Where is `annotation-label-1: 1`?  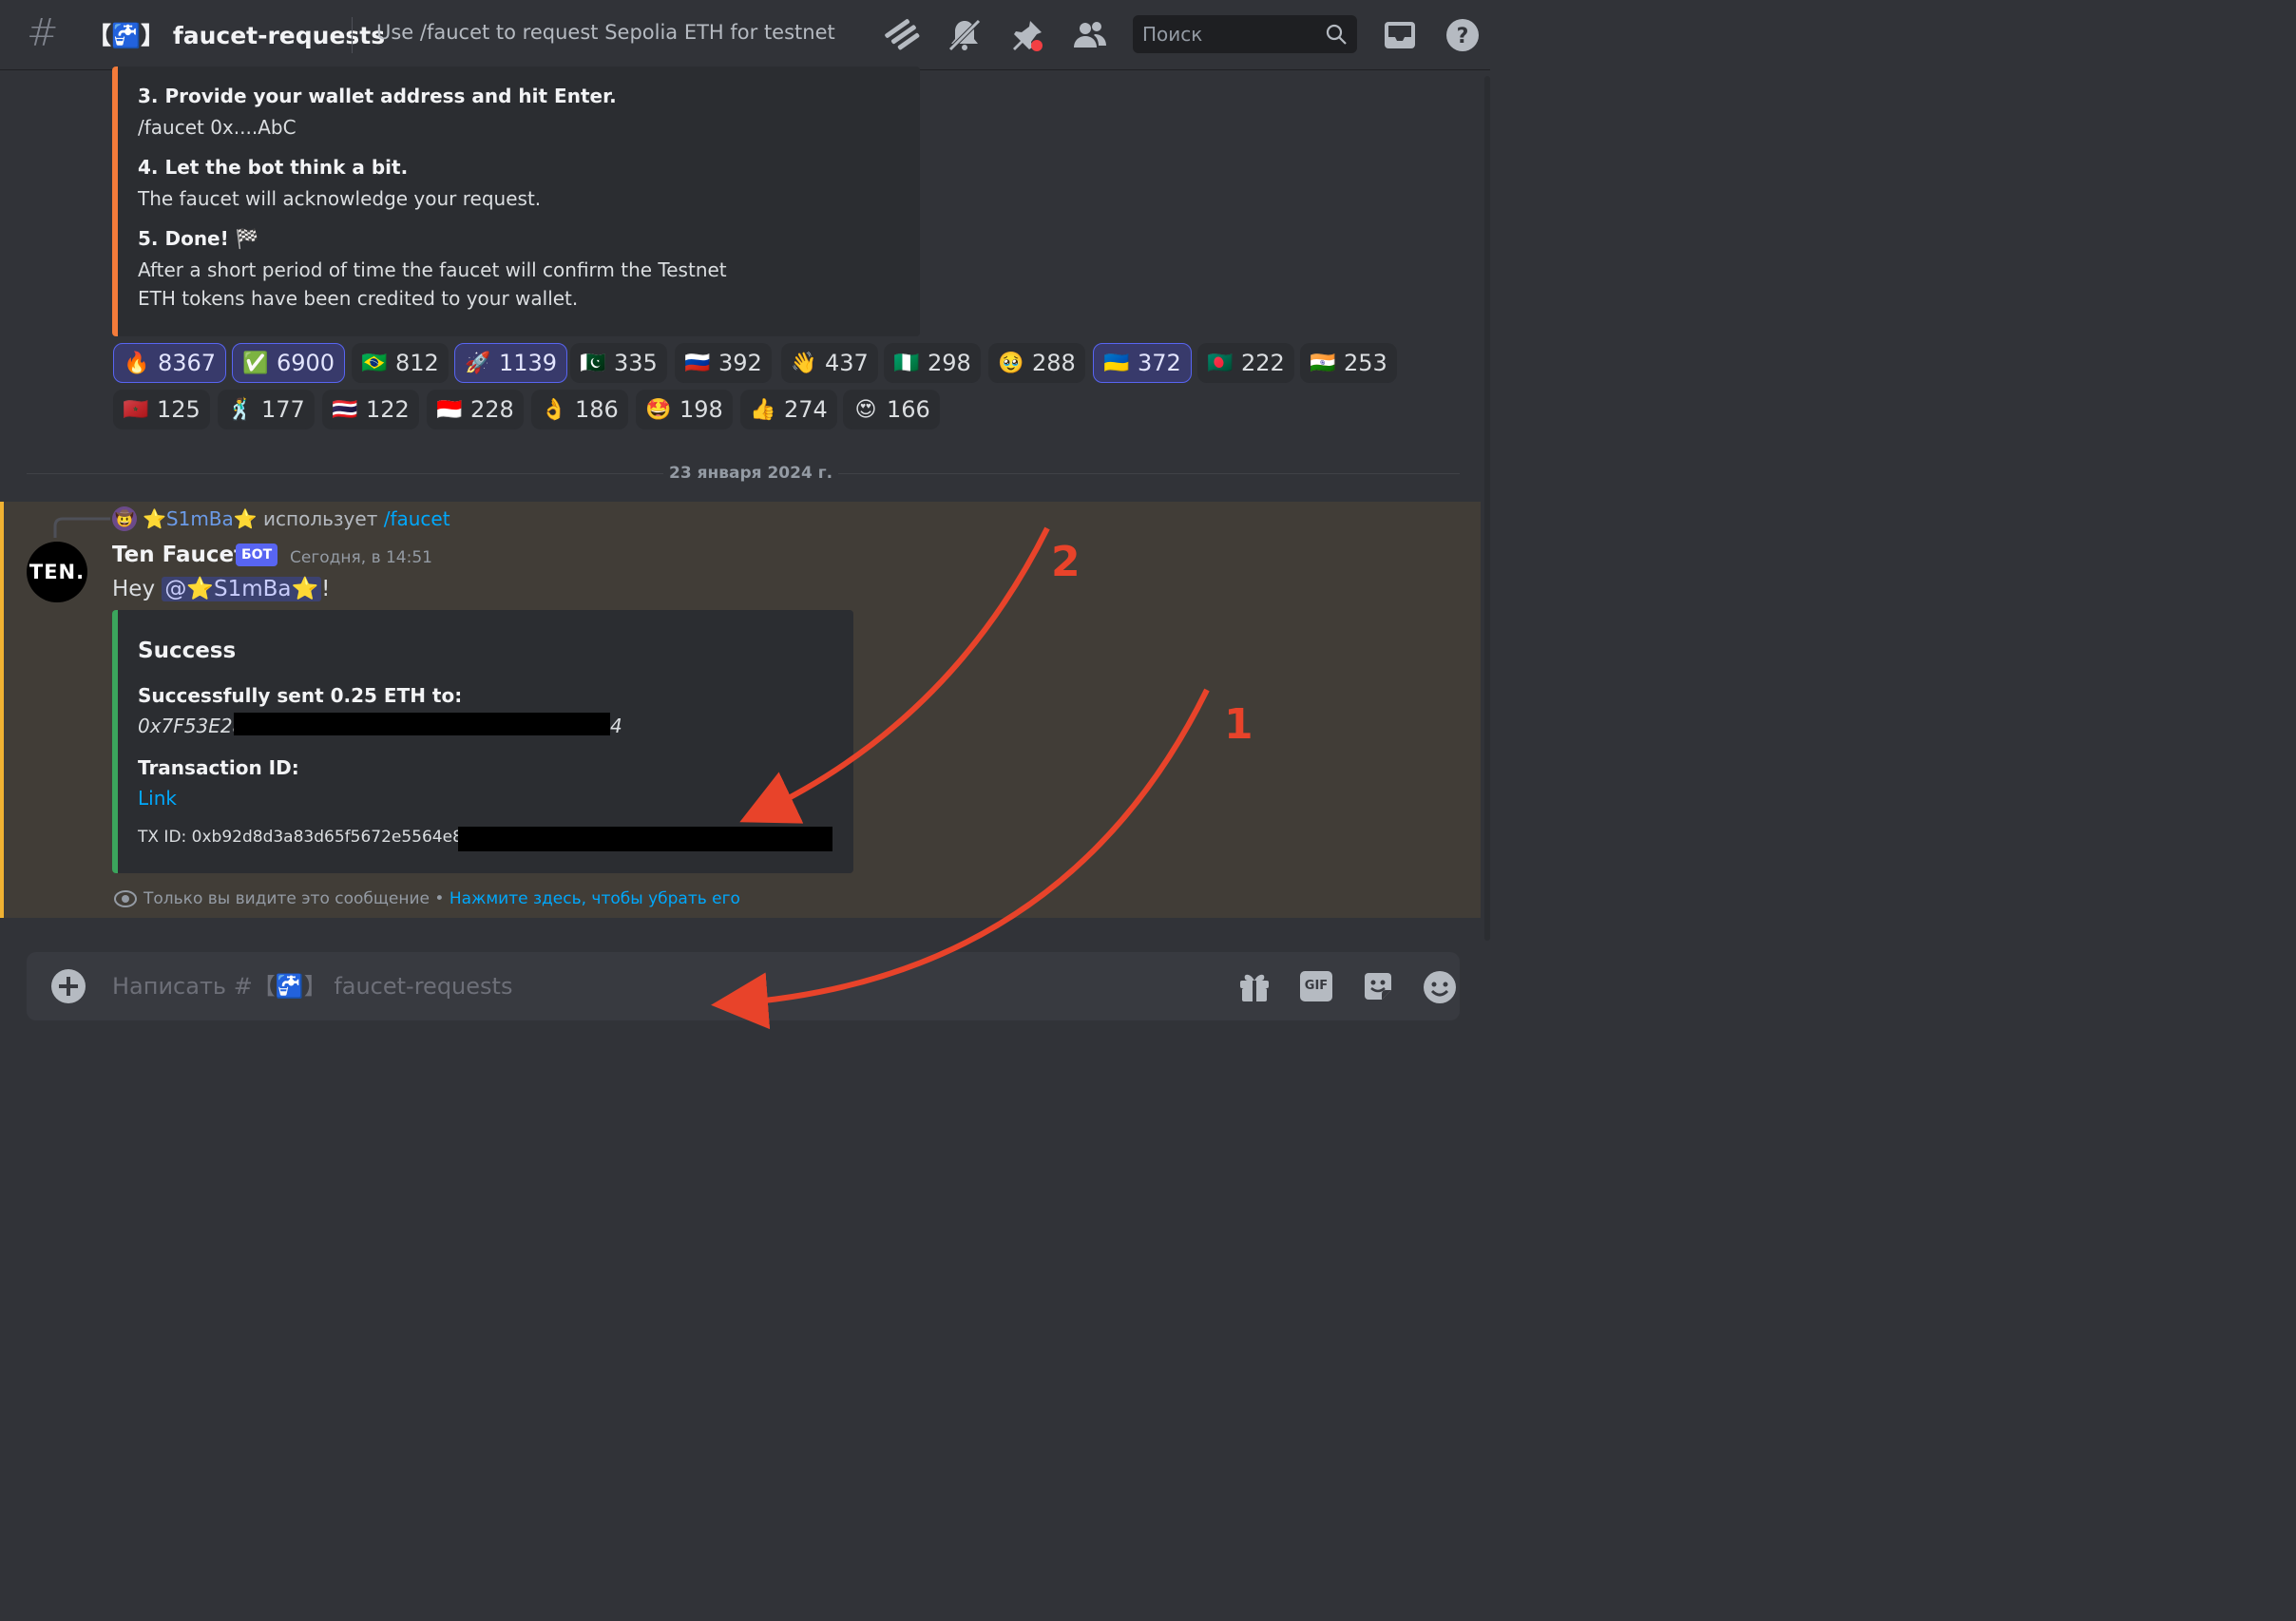
annotation-label-1: 1 is located at coordinates (1238, 725).